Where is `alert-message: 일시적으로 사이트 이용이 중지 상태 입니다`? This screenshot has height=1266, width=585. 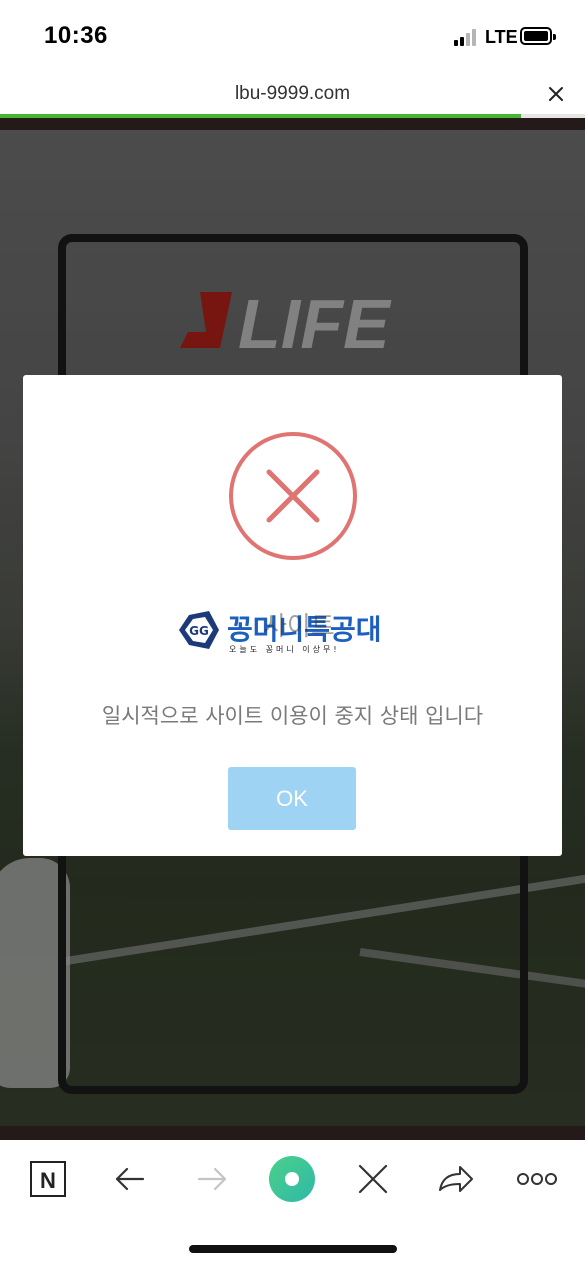 alert-message: 일시적으로 사이트 이용이 중지 상태 입니다 is located at coordinates (292, 716).